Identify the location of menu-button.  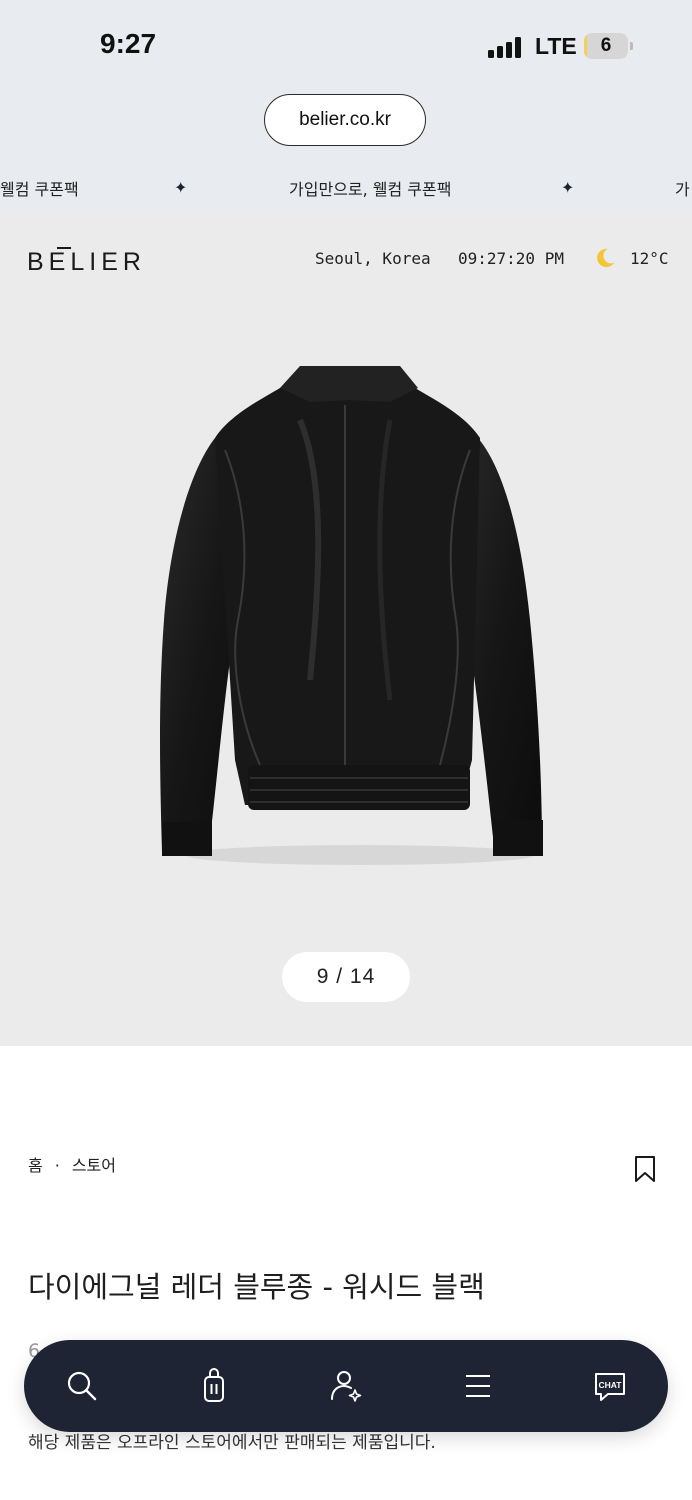
(478, 1386).